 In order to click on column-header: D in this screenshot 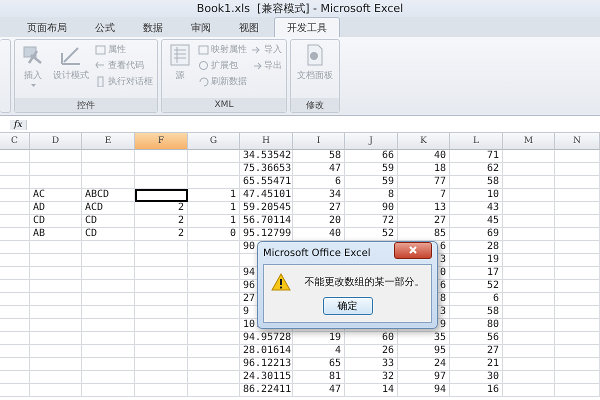, I will do `click(56, 141)`.